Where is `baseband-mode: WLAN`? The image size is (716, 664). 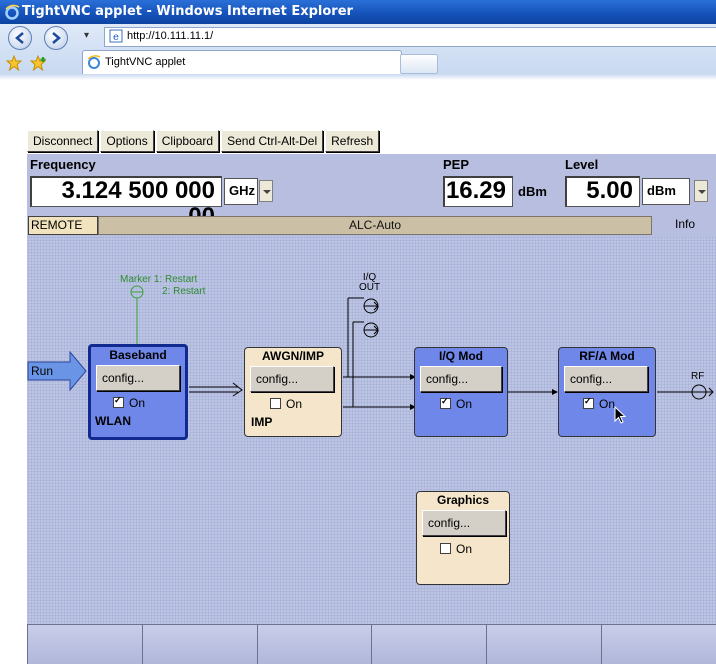
baseband-mode: WLAN is located at coordinates (113, 421).